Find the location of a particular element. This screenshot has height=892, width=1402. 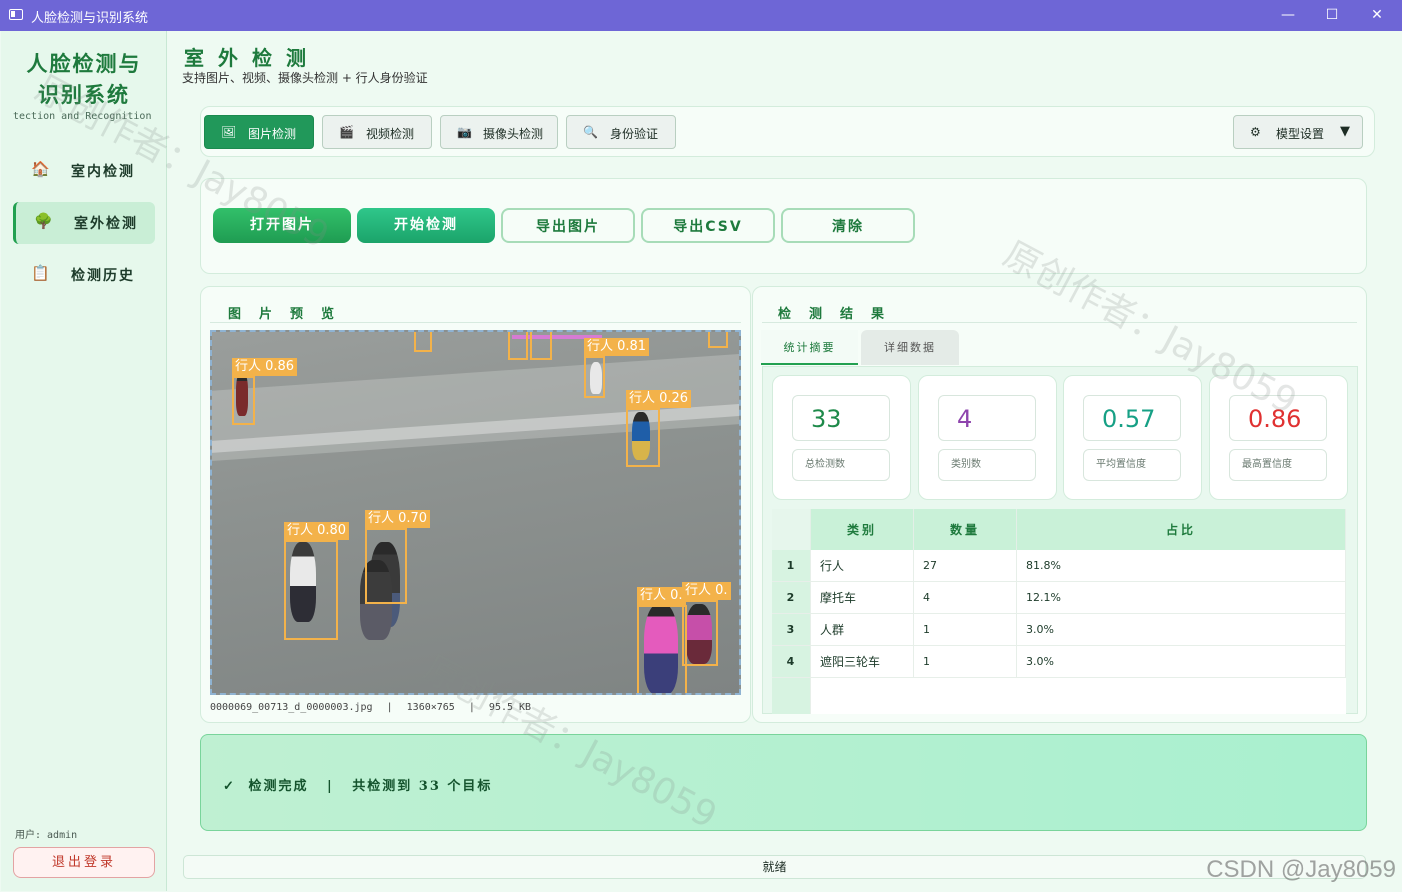

brand-title-line1: 人脸检测与 is located at coordinates (84, 63).